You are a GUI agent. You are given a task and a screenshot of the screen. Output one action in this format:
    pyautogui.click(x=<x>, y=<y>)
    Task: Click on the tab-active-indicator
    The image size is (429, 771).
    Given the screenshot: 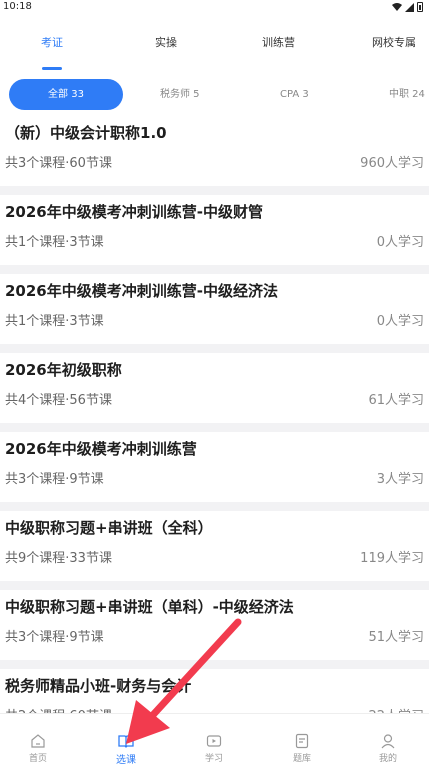 What is the action you would take?
    pyautogui.click(x=52, y=68)
    